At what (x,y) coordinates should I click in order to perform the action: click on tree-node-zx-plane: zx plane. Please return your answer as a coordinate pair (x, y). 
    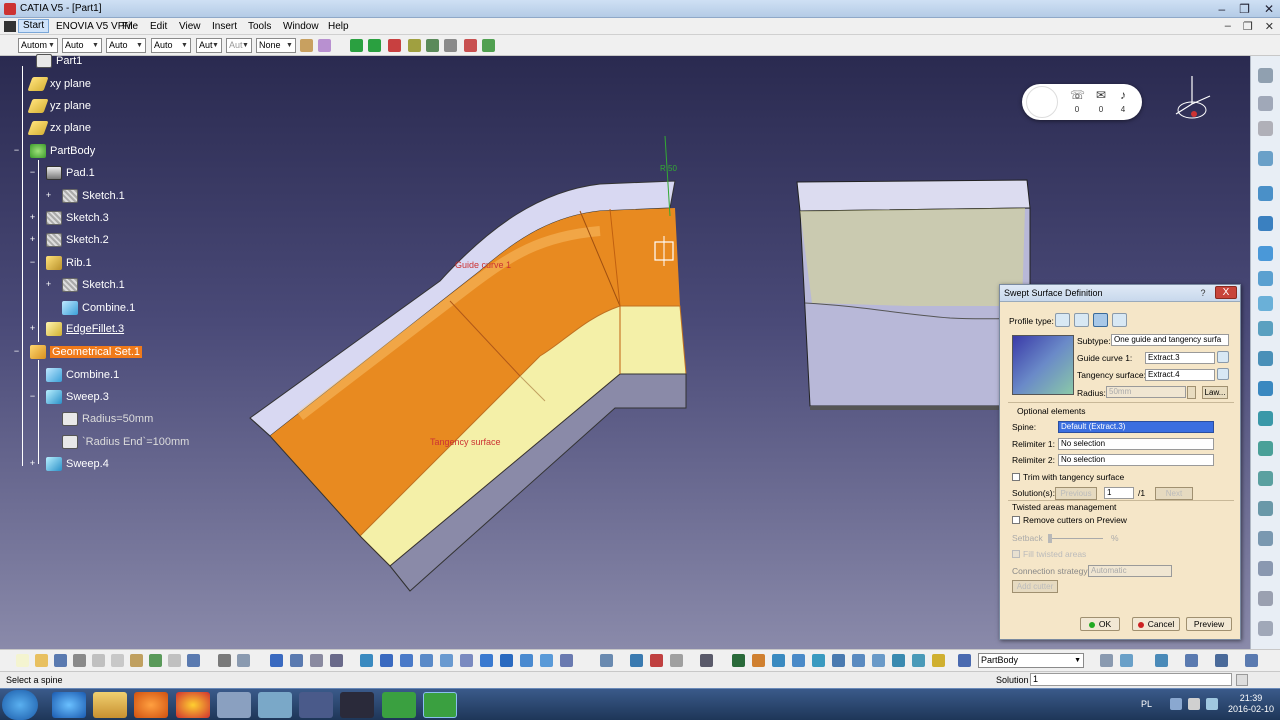
    Looking at the image, I should click on (59, 128).